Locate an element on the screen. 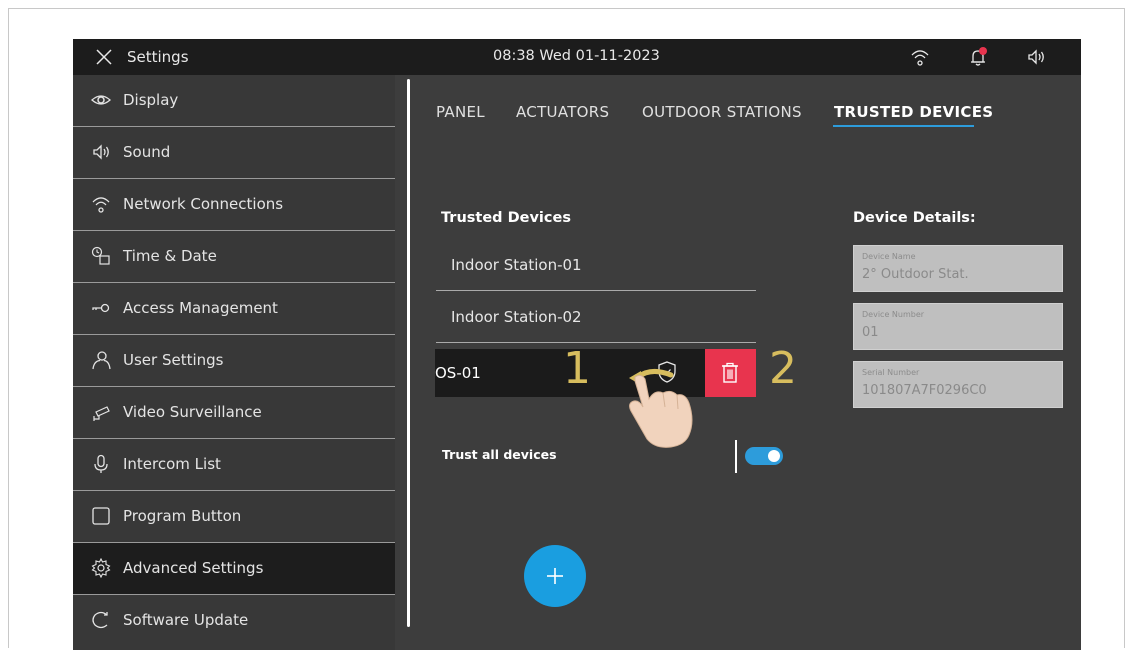 The height and width of the screenshot is (650, 1133). step-2-annotation: 2 is located at coordinates (783, 368).